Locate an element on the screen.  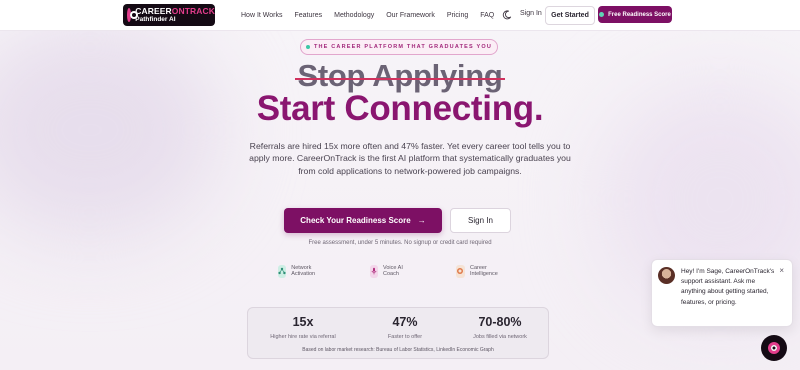
stat-label: Higher hire rate via referral is located at coordinates (303, 337).